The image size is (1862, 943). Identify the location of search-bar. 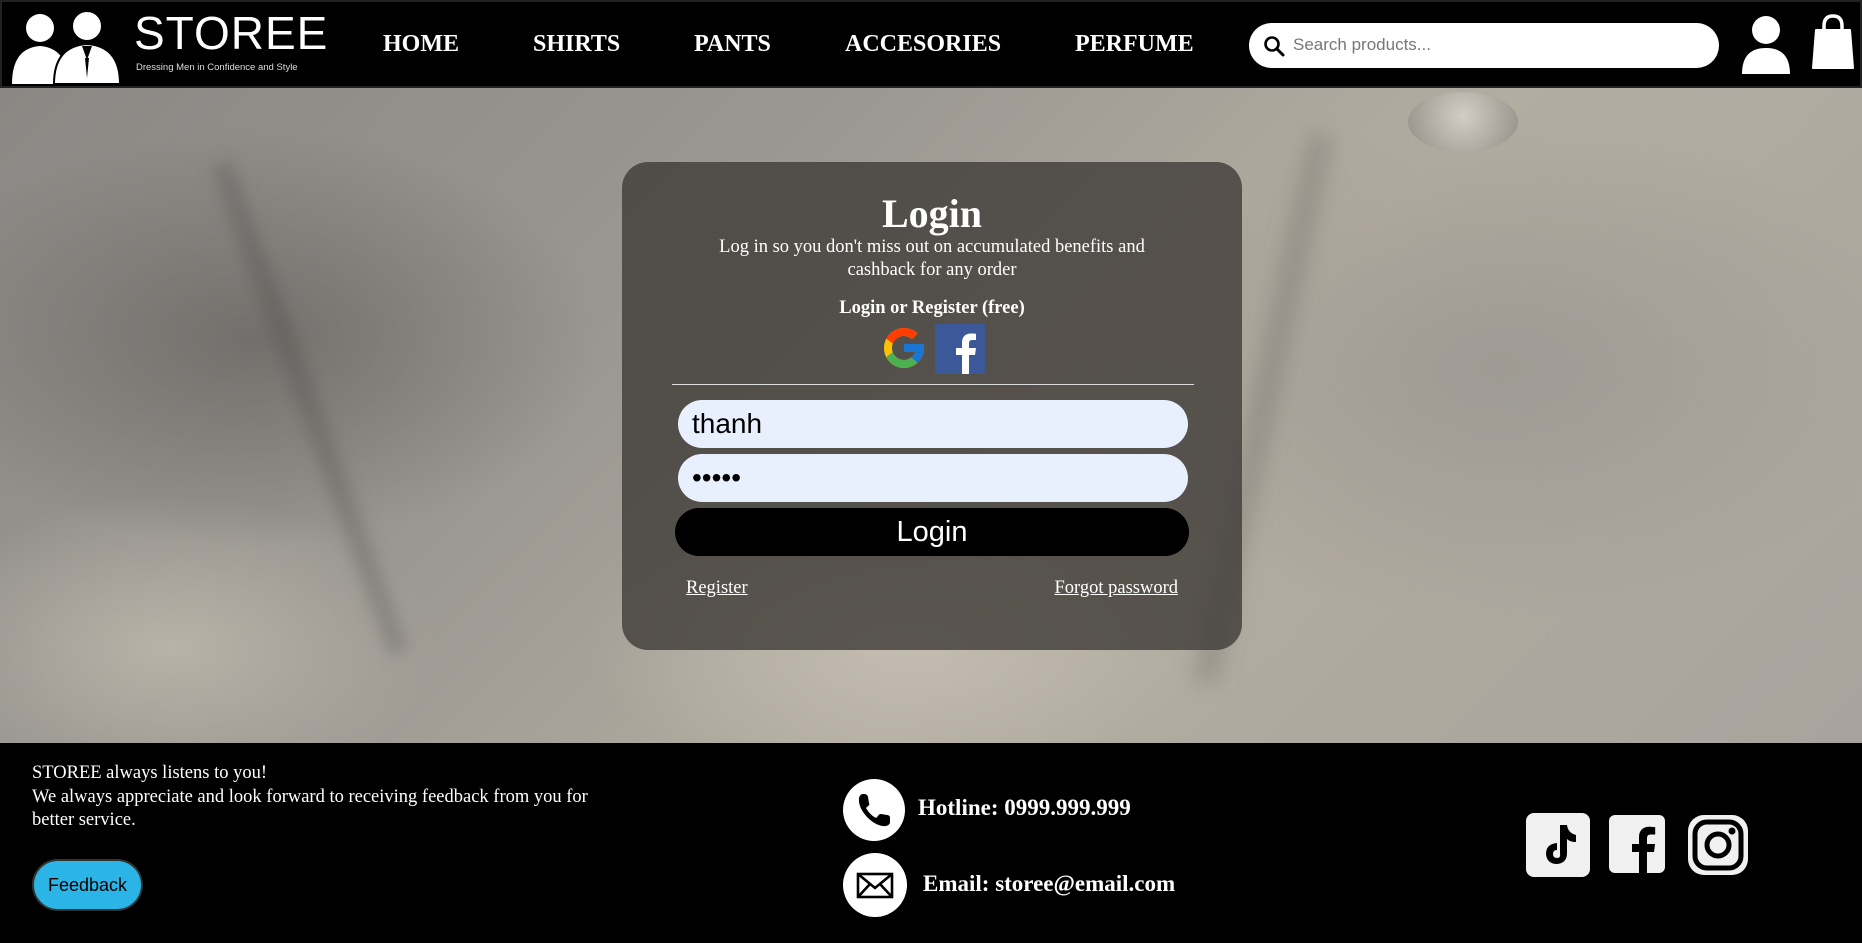
(1484, 45).